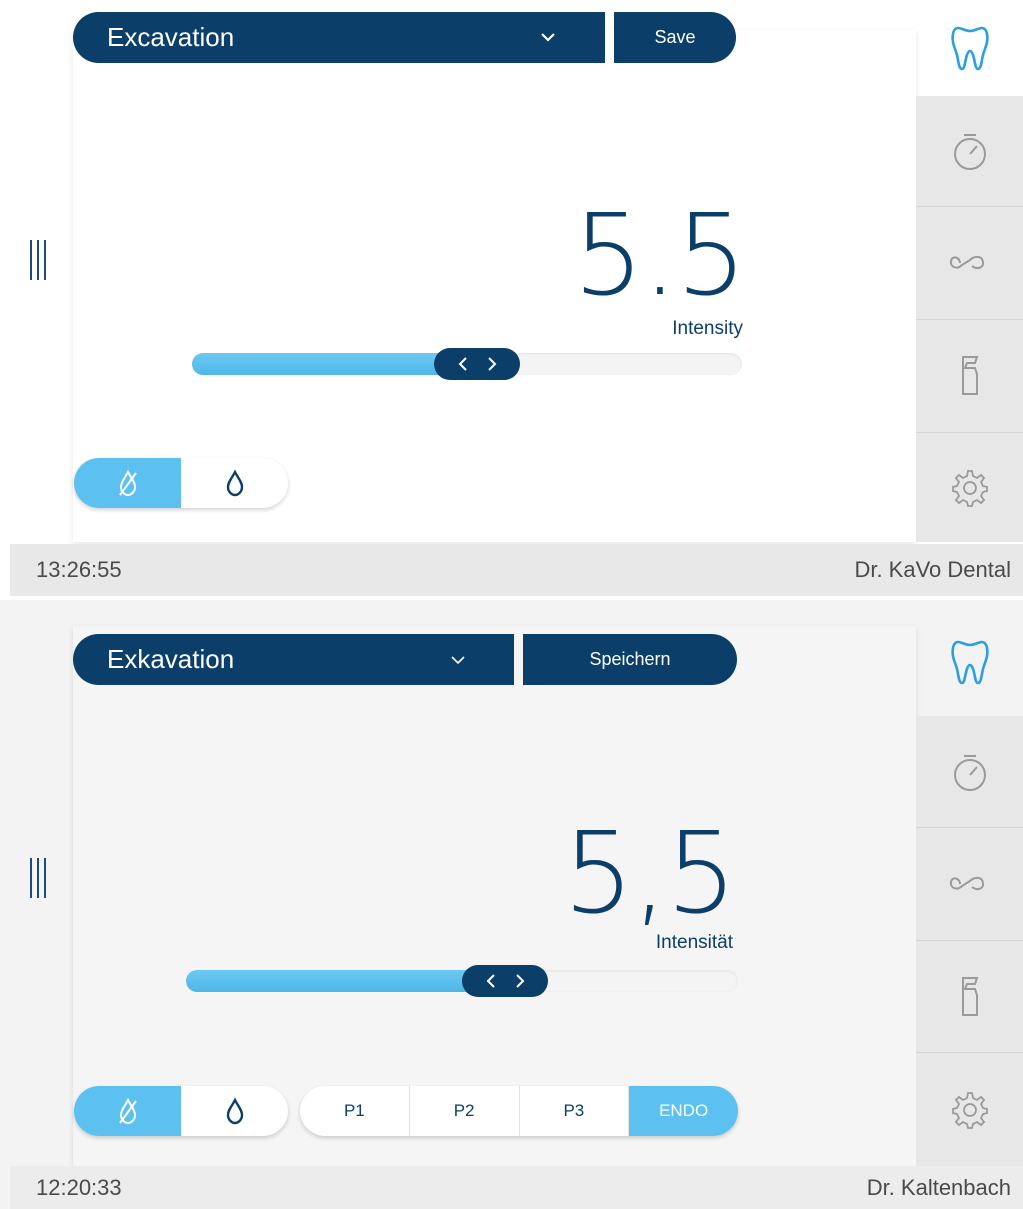 This screenshot has height=1209, width=1023. I want to click on mode-label: Excavation, so click(171, 37).